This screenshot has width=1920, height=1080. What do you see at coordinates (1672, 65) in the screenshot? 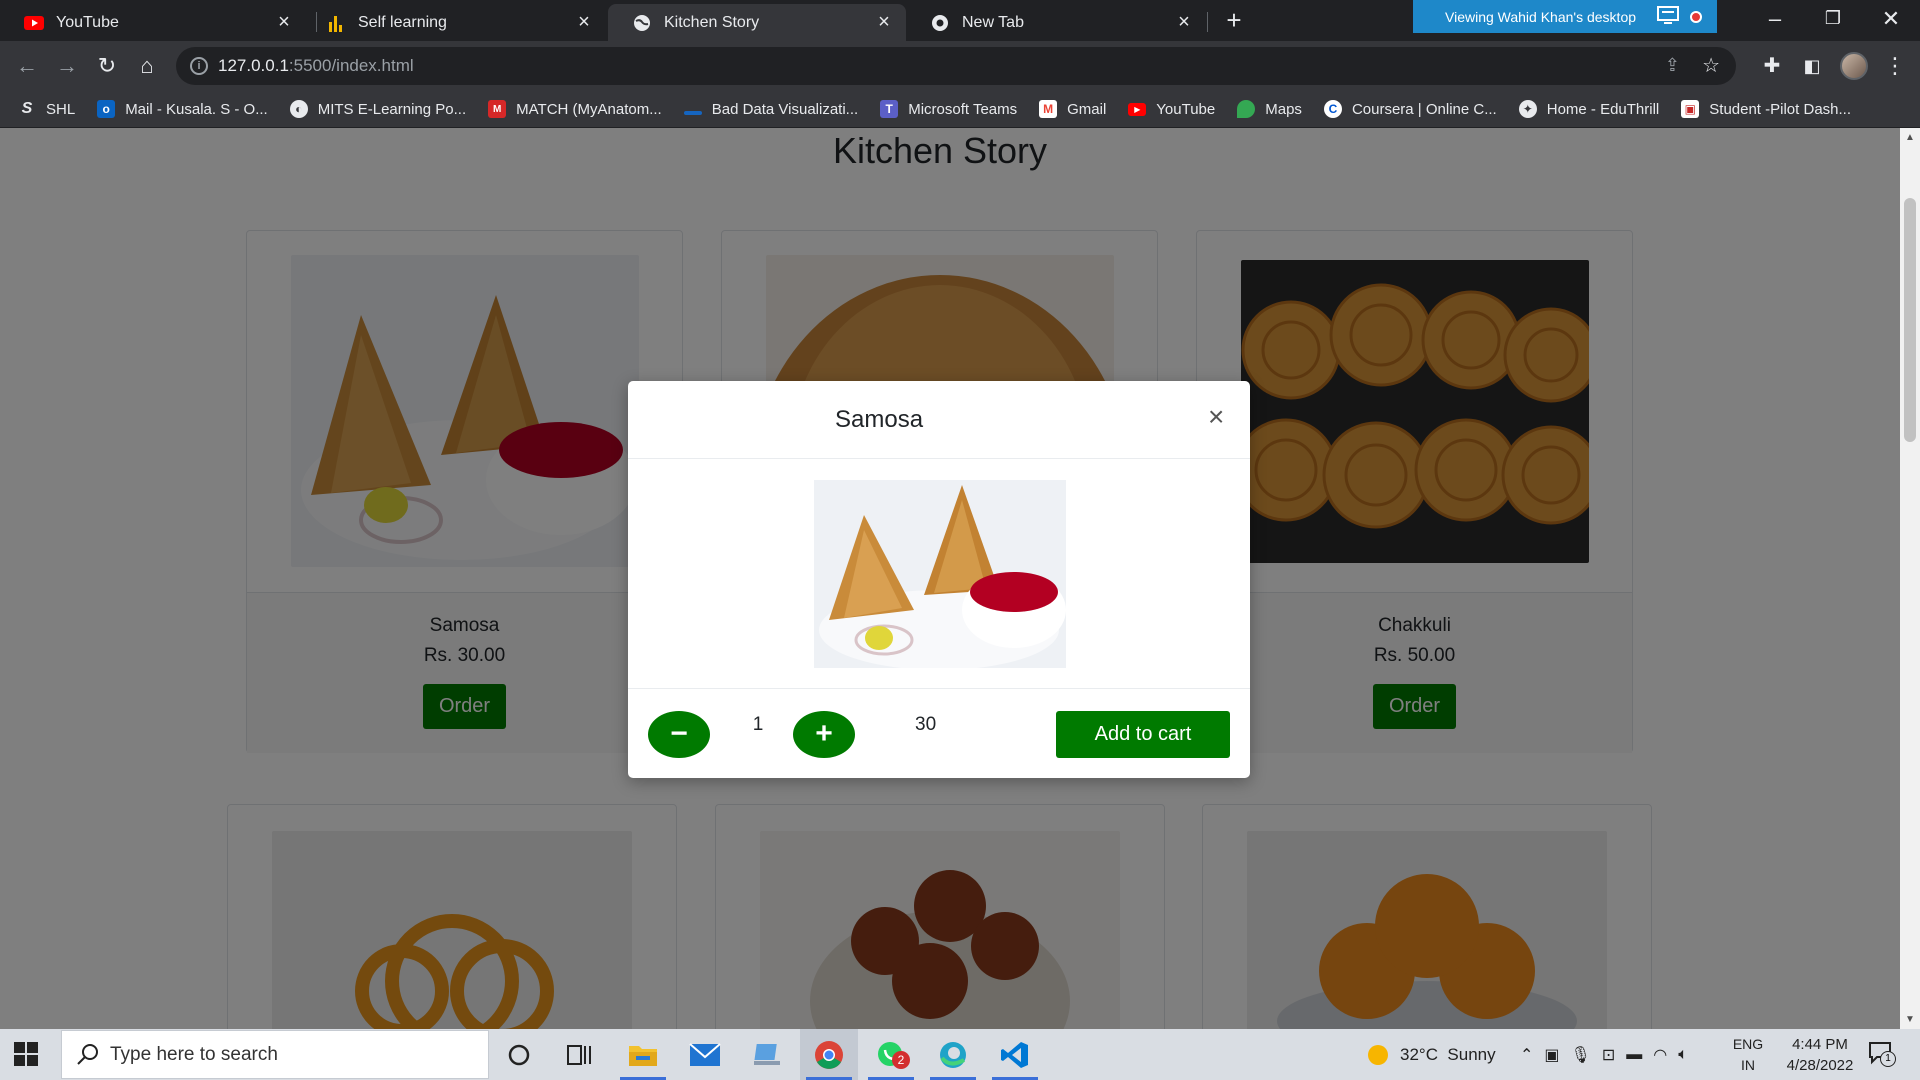
I see `share-icon: ⇪` at bounding box center [1672, 65].